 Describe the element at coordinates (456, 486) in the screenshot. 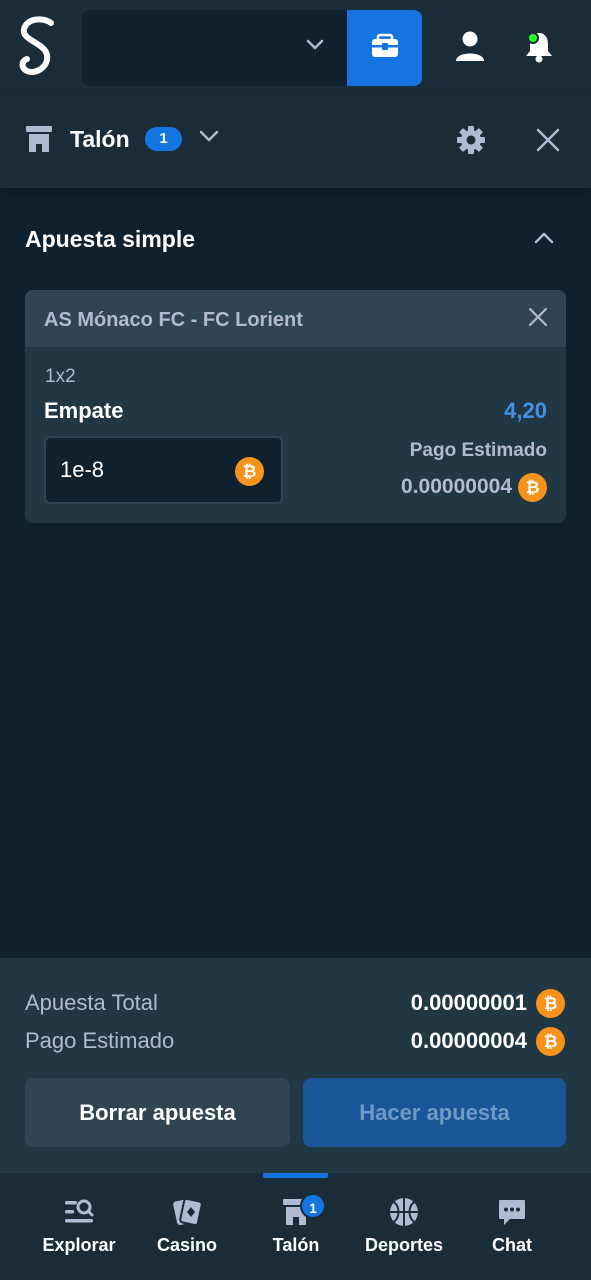

I see `estimated-payout-value: 0.00000004` at that location.